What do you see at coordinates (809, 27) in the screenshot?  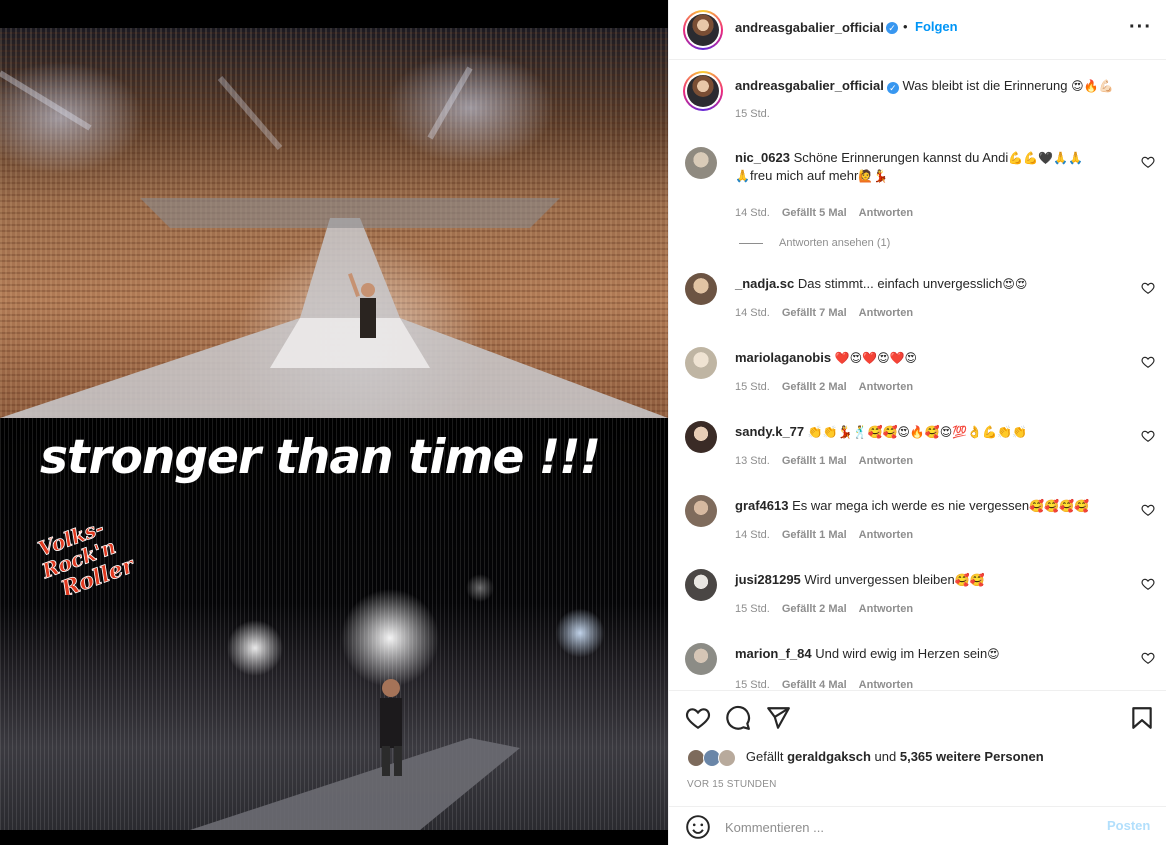 I see `author-username: andreasgabalier_official` at bounding box center [809, 27].